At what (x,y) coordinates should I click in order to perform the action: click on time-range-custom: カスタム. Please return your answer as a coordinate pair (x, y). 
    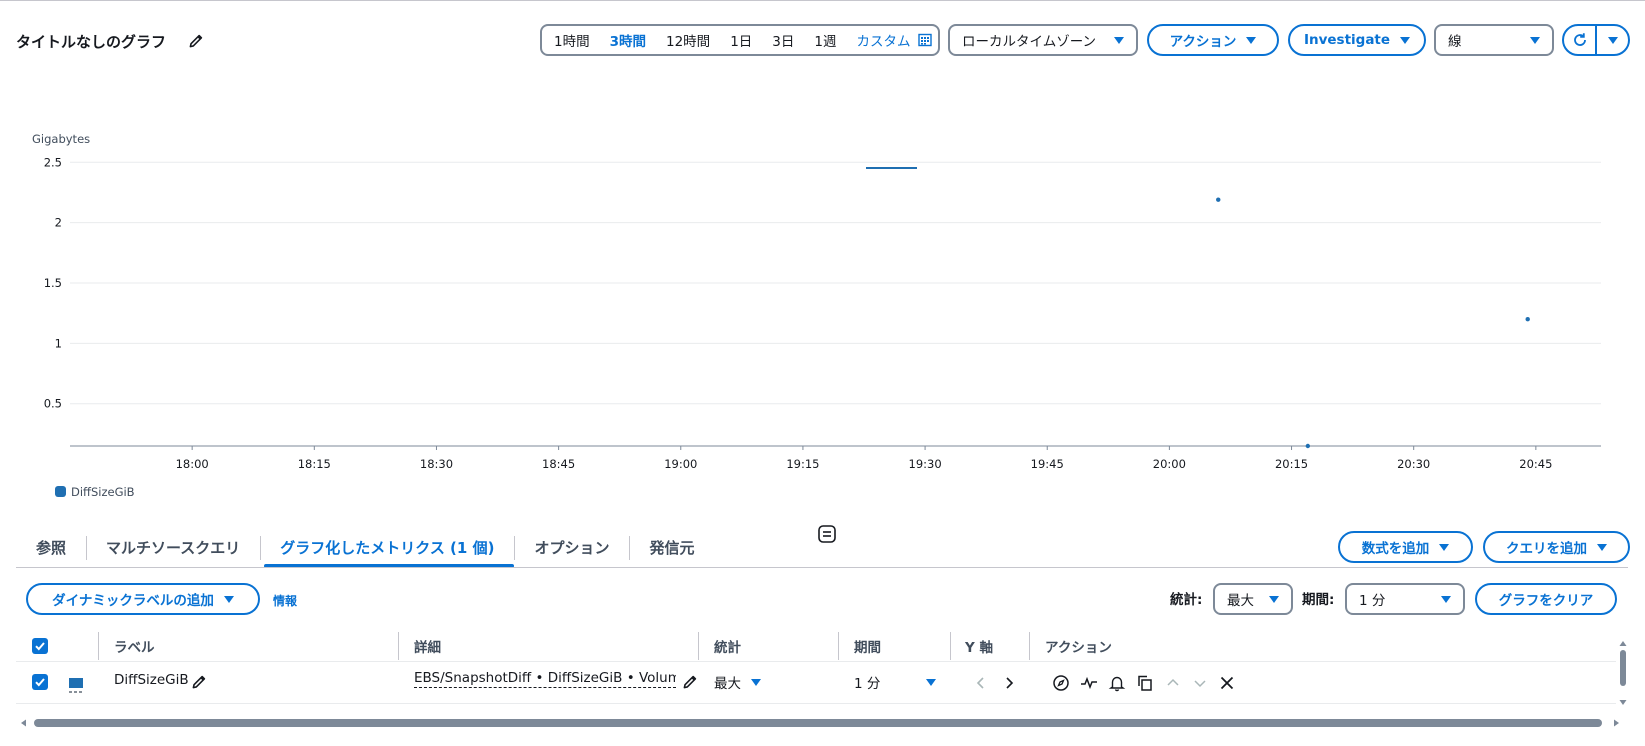
    Looking at the image, I should click on (883, 40).